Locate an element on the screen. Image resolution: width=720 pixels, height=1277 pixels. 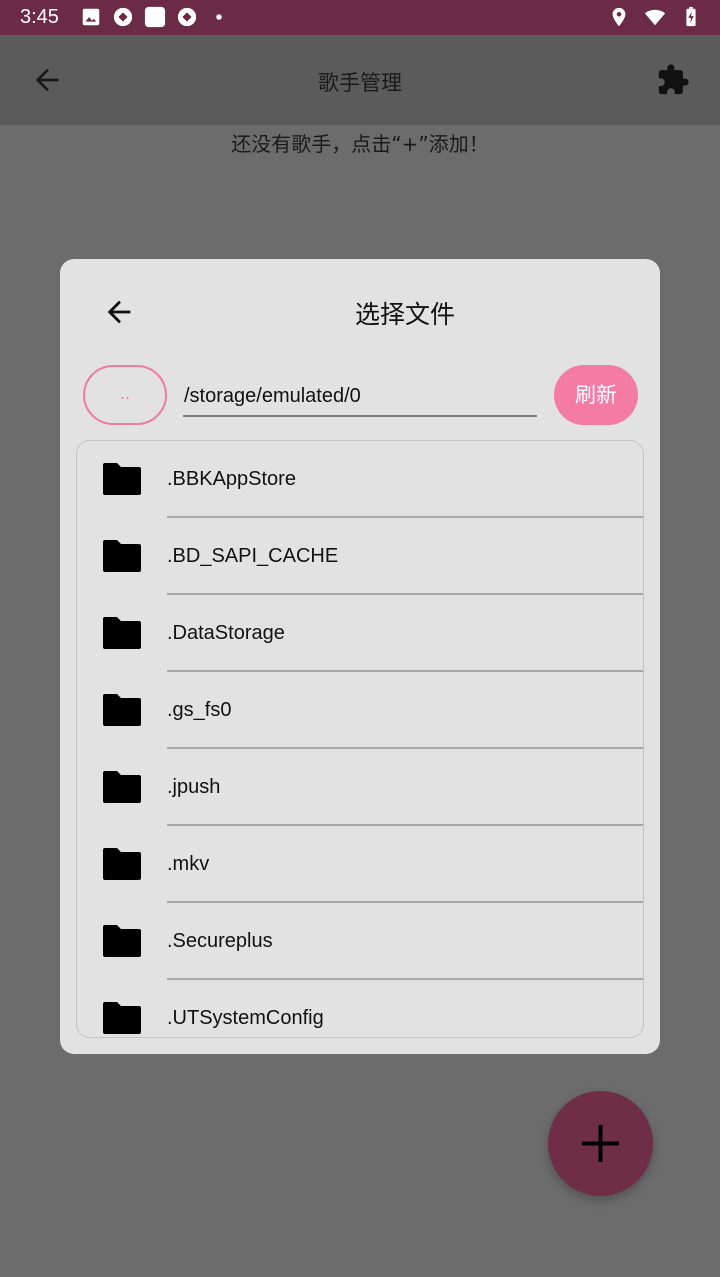
empty-hint: 还没有歌手，点击“+”添加！ is located at coordinates (360, 144).